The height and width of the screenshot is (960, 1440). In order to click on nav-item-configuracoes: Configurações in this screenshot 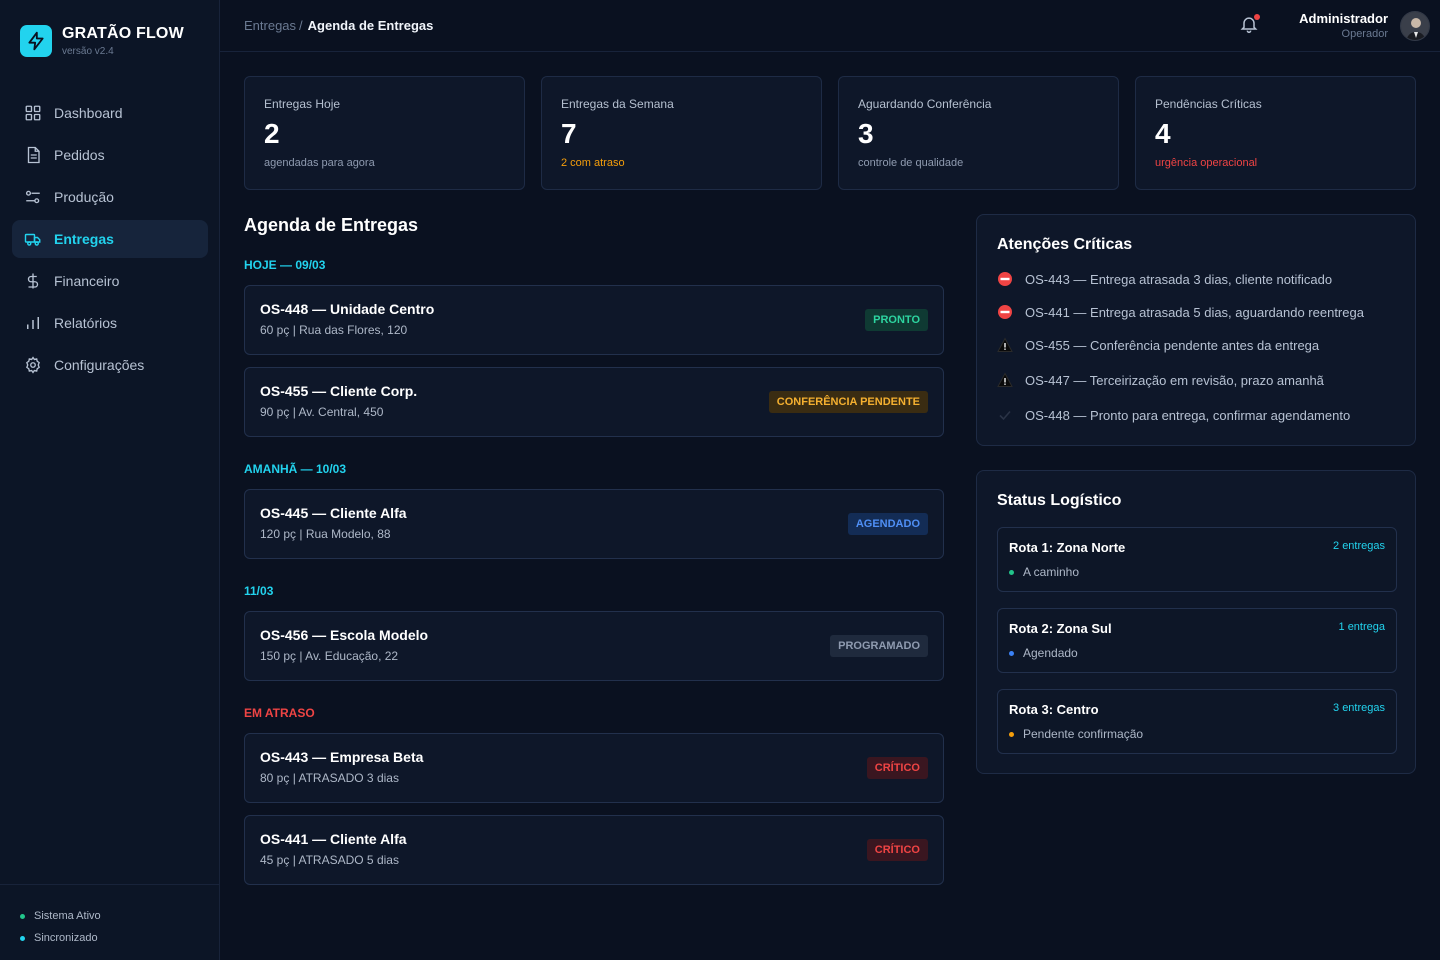, I will do `click(110, 365)`.